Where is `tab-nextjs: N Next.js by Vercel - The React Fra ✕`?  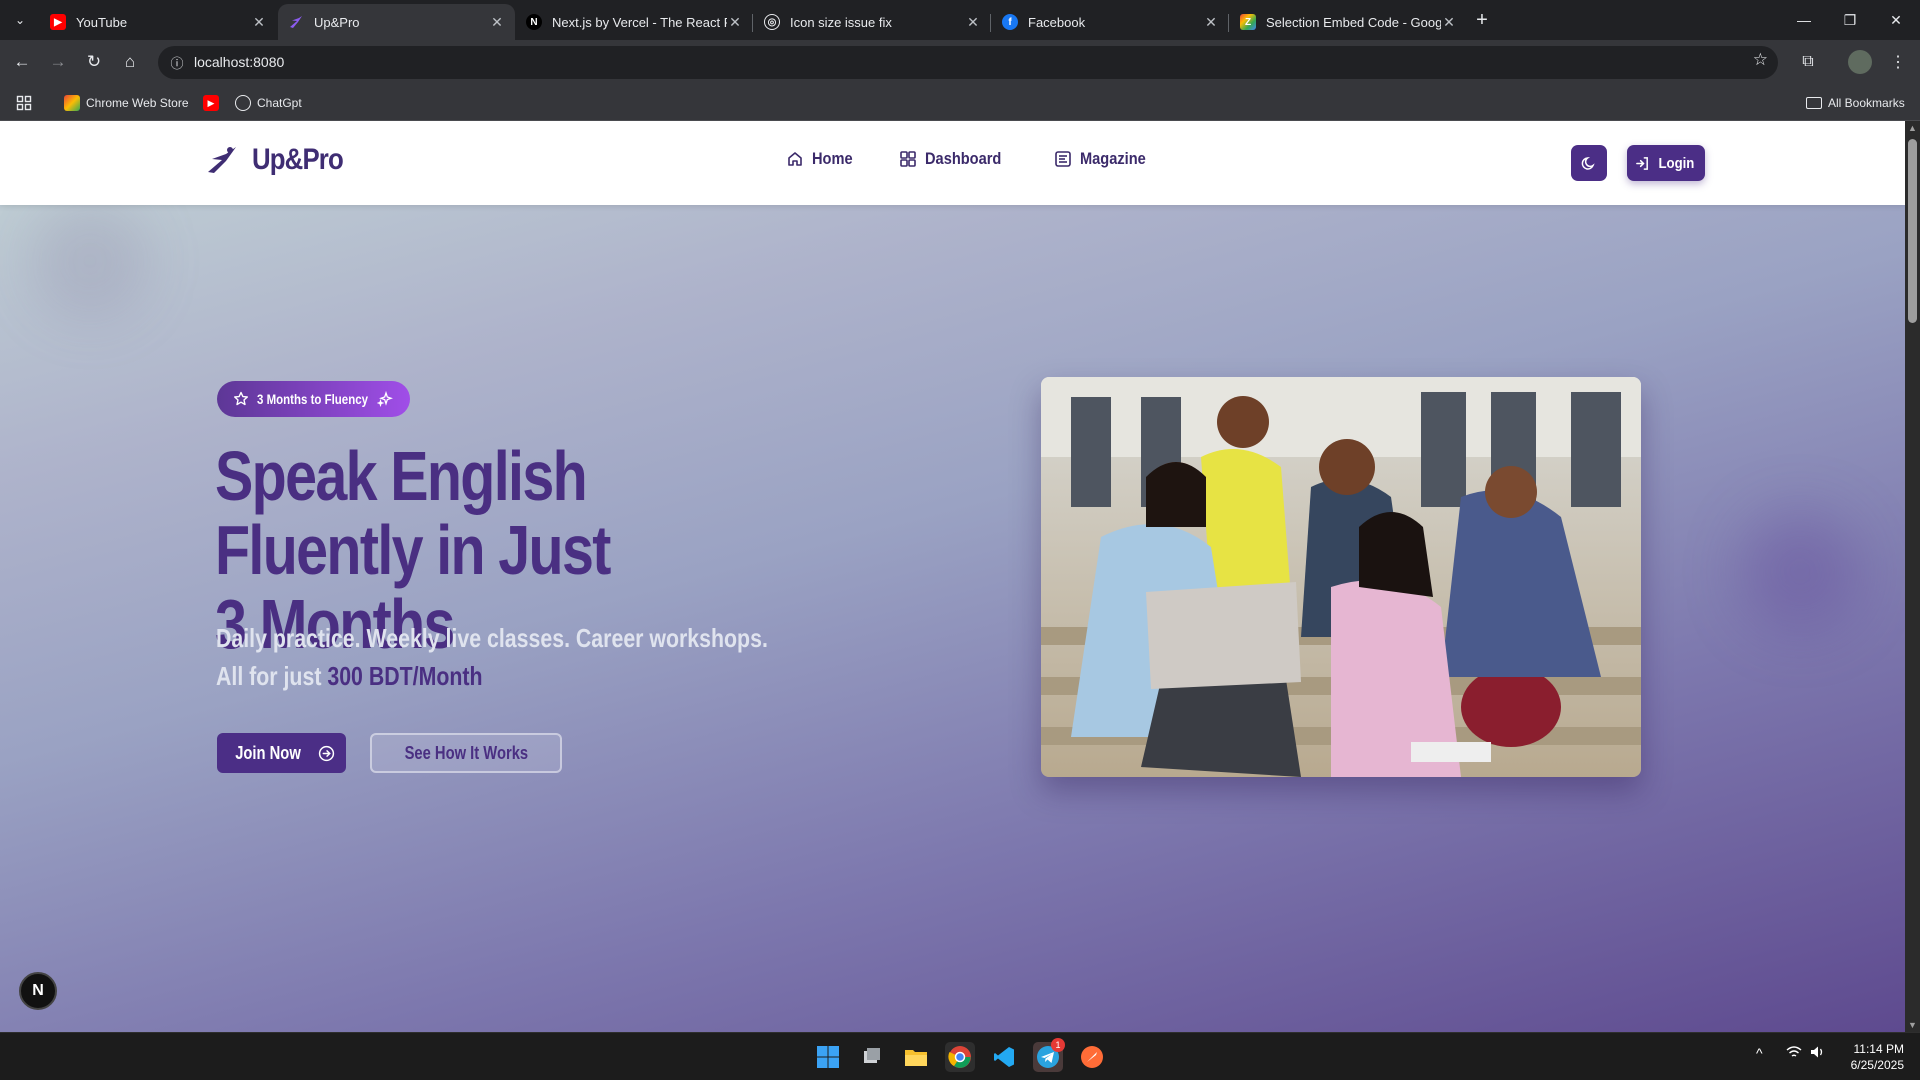 tab-nextjs: N Next.js by Vercel - The React Fra ✕ is located at coordinates (634, 22).